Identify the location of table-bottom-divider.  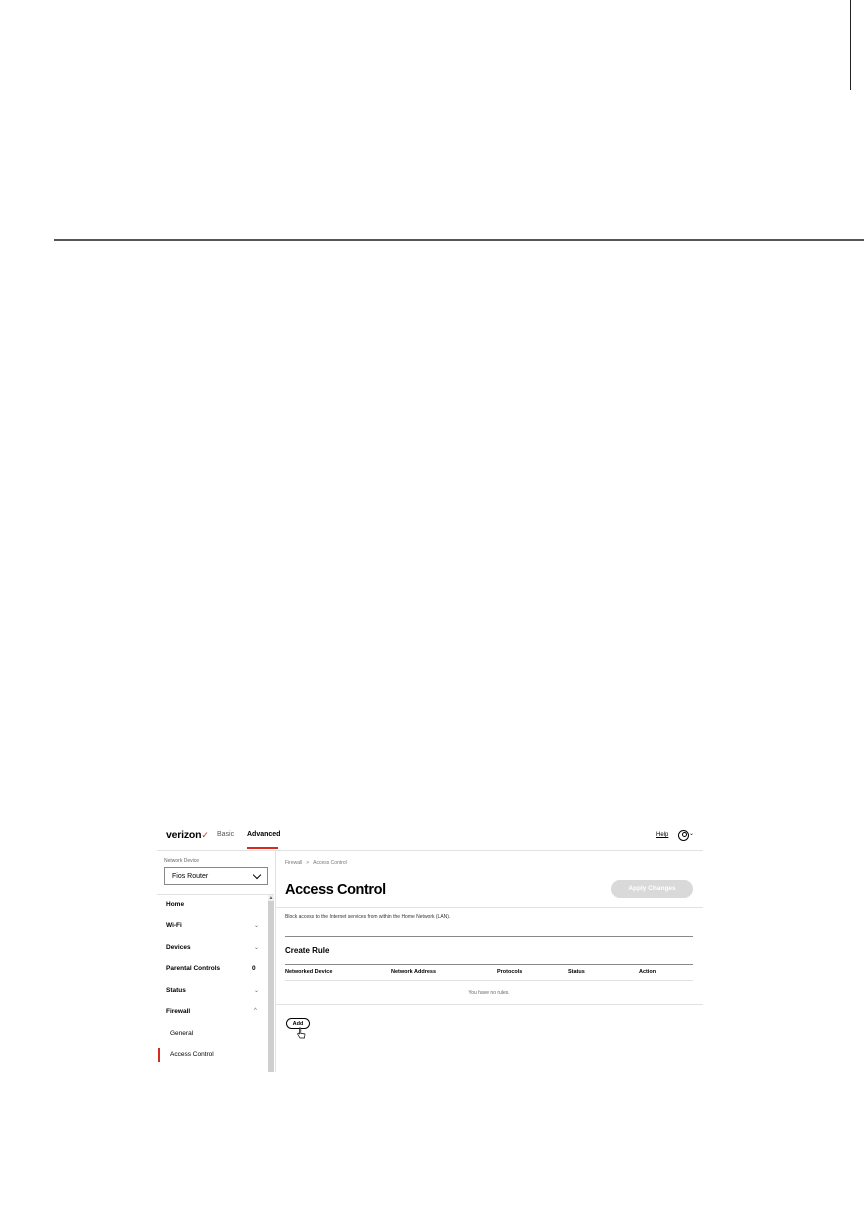
(489, 1004).